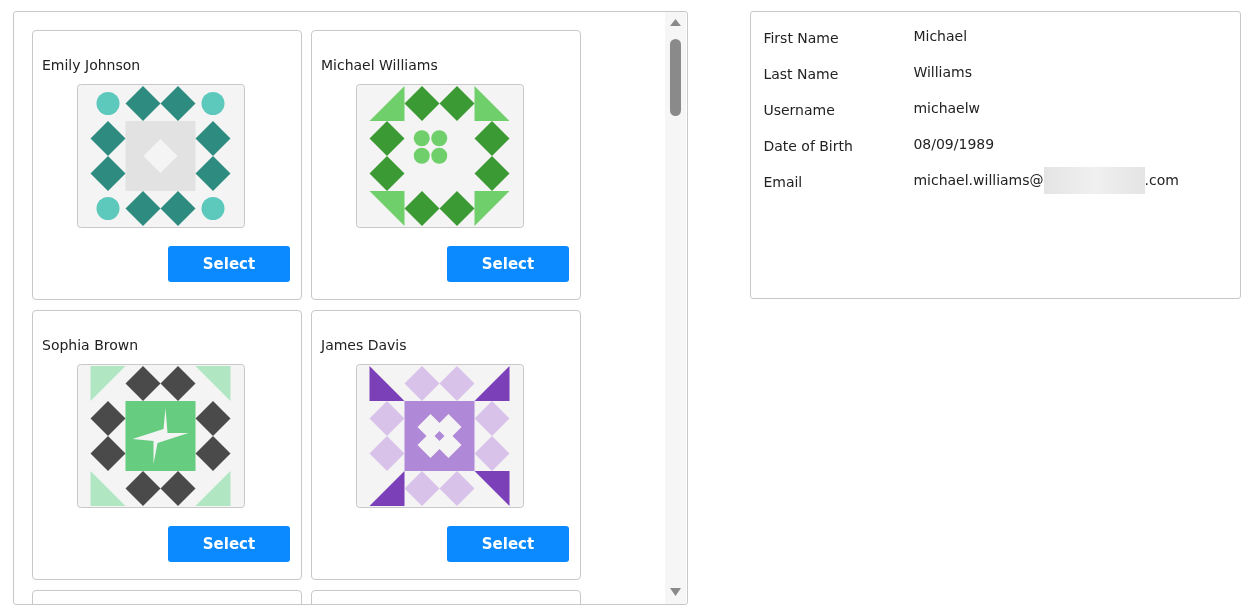 This screenshot has width=1253, height=615. What do you see at coordinates (808, 146) in the screenshot?
I see `field-label: Date of Birth` at bounding box center [808, 146].